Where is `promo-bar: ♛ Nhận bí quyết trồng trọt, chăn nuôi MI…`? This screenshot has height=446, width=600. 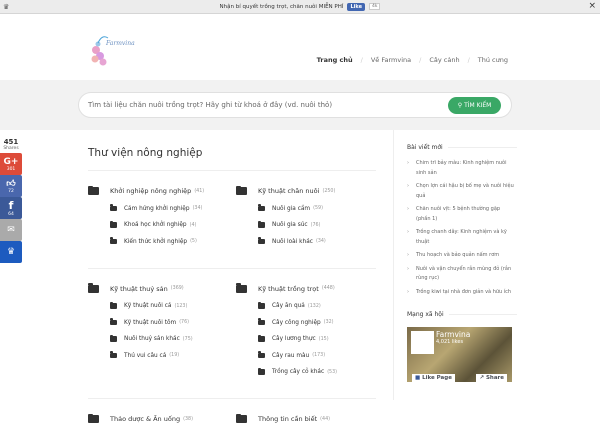
promo-bar: ♛ Nhận bí quyết trồng trọt, chăn nuôi MI… is located at coordinates (300, 7).